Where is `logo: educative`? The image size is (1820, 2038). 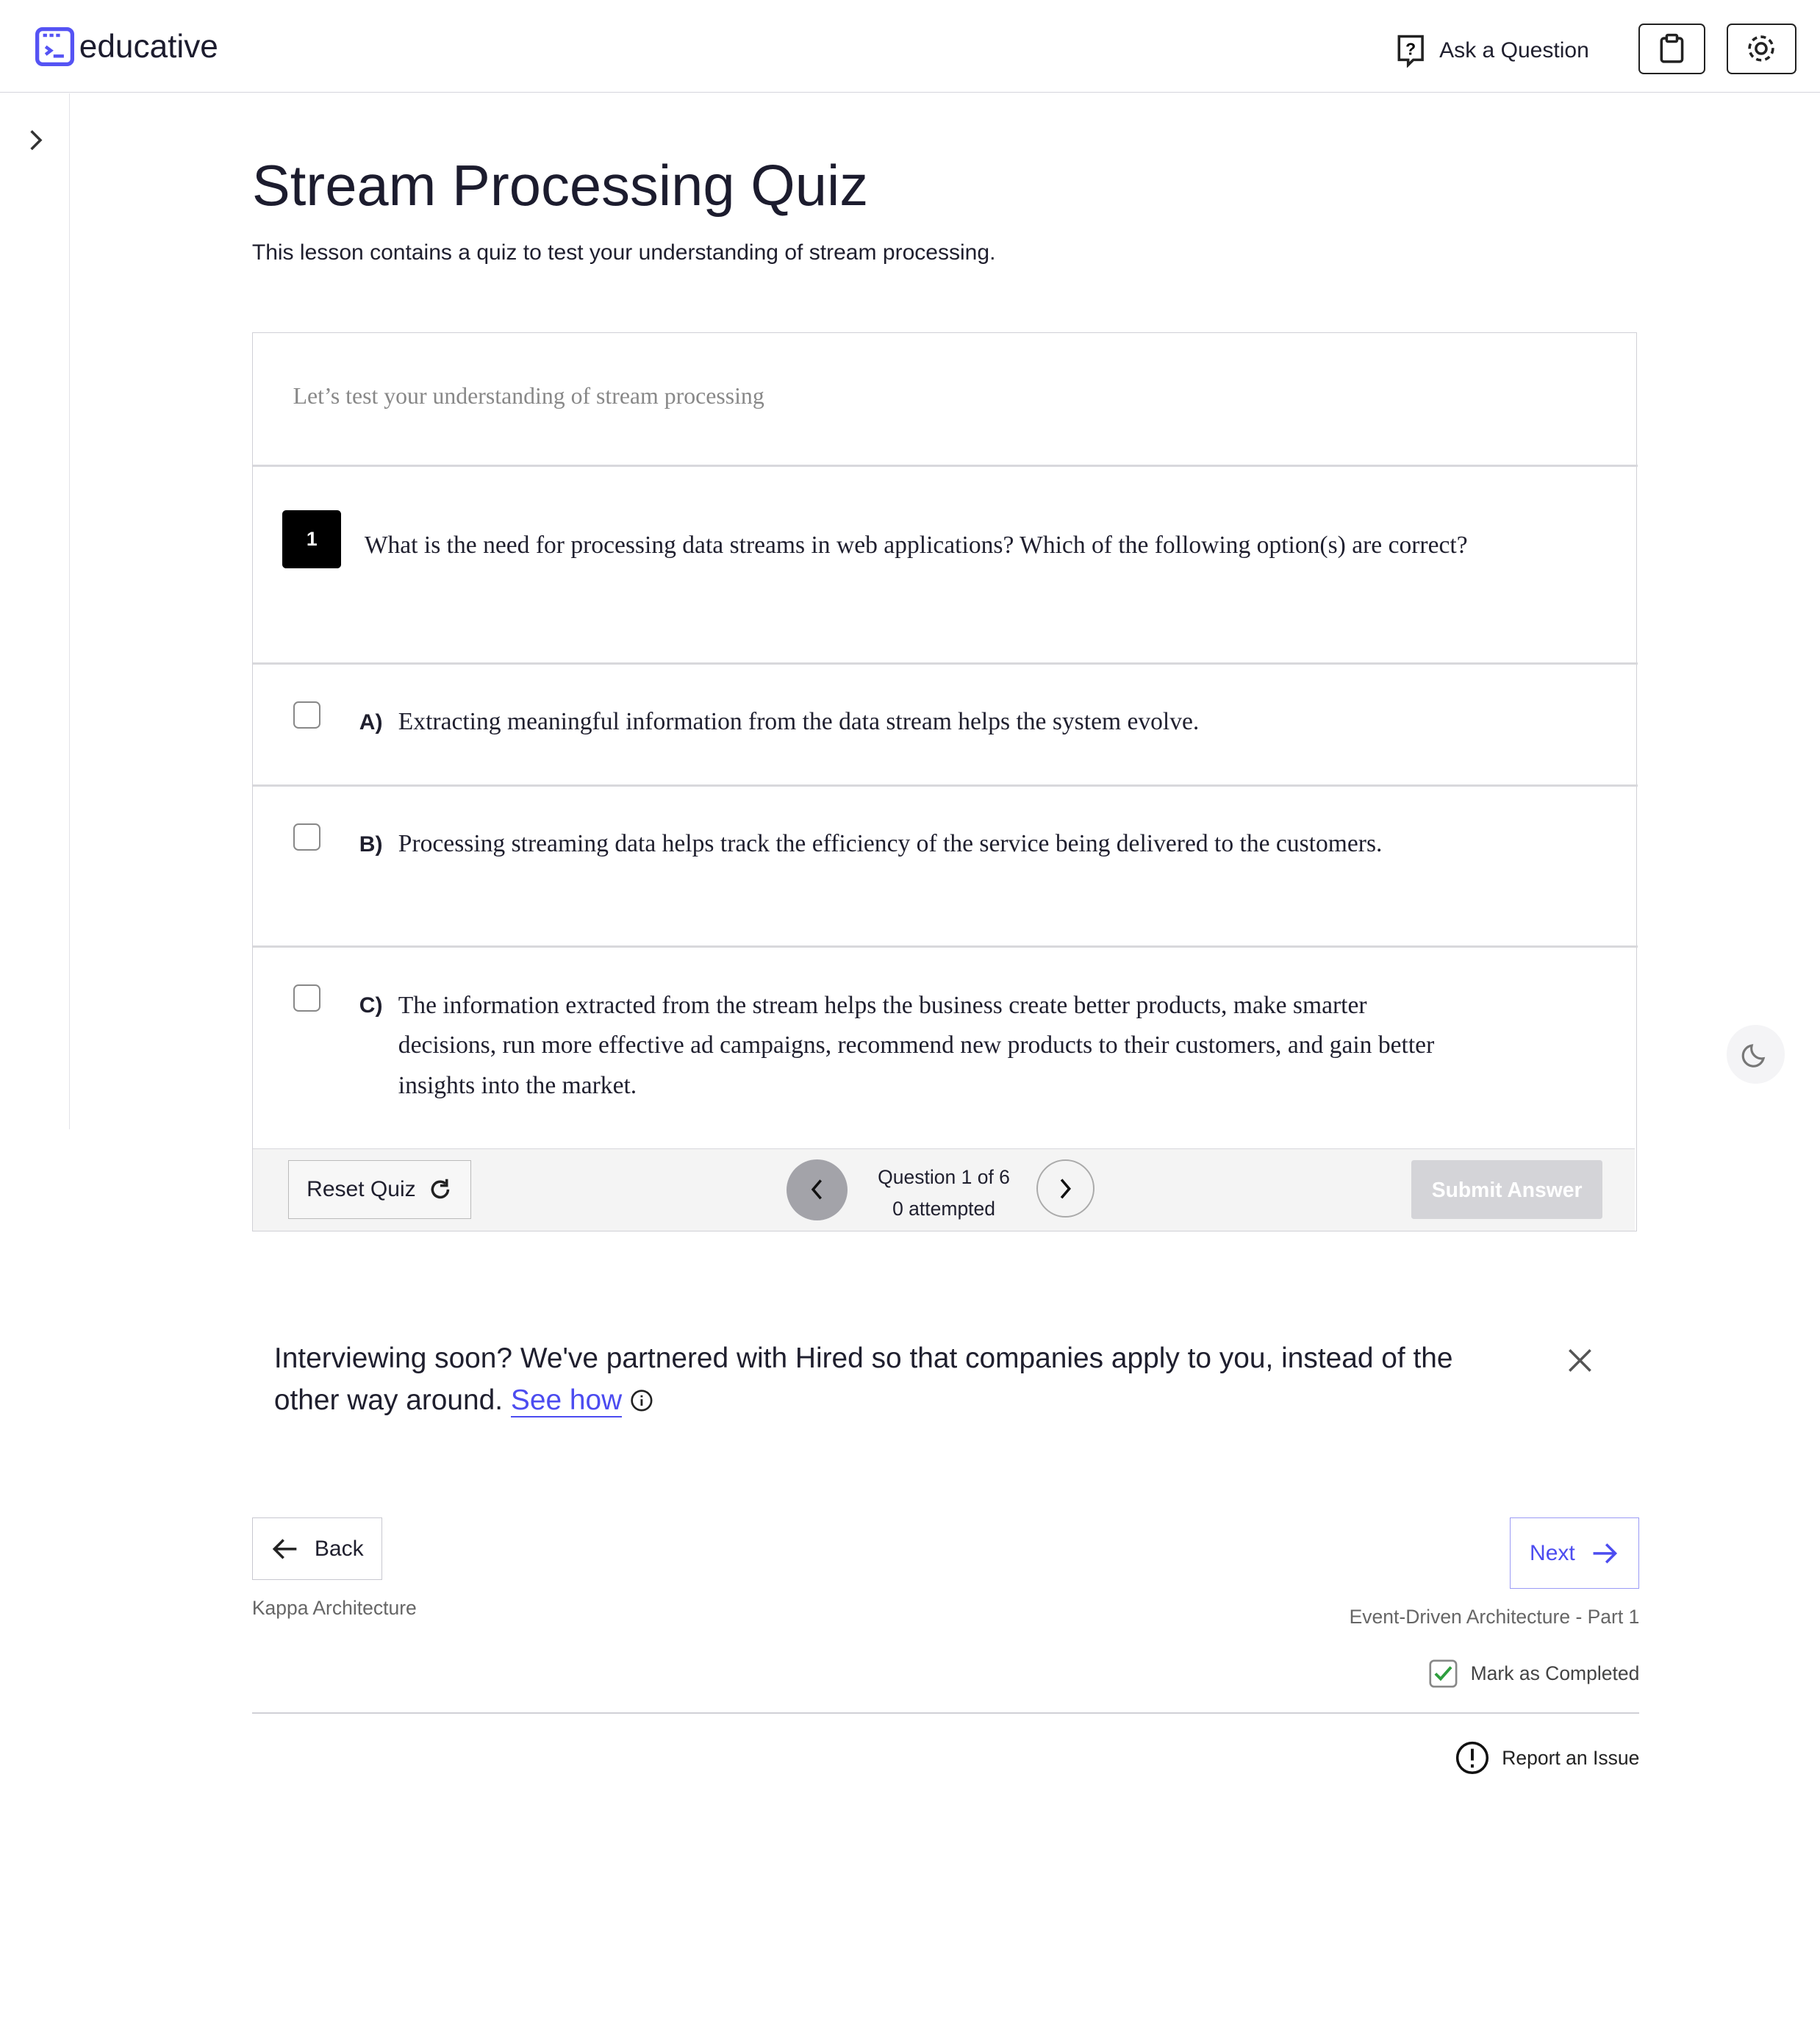 logo: educative is located at coordinates (126, 47).